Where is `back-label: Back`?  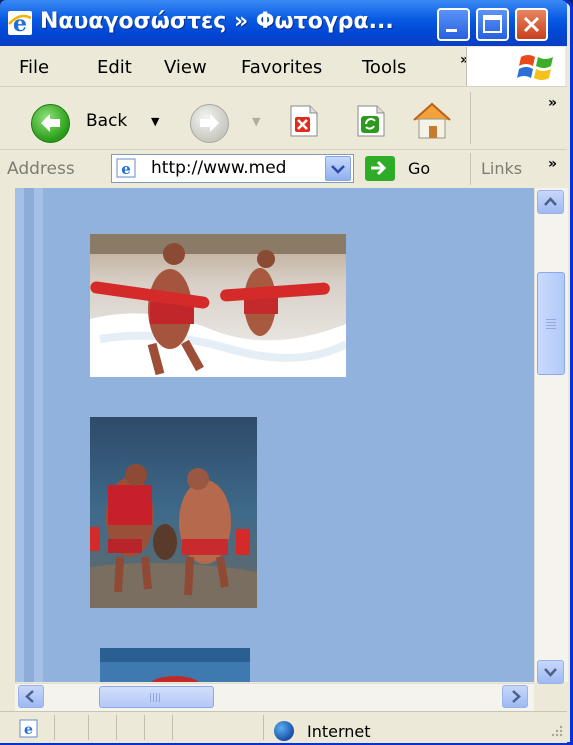 back-label: Back is located at coordinates (106, 121).